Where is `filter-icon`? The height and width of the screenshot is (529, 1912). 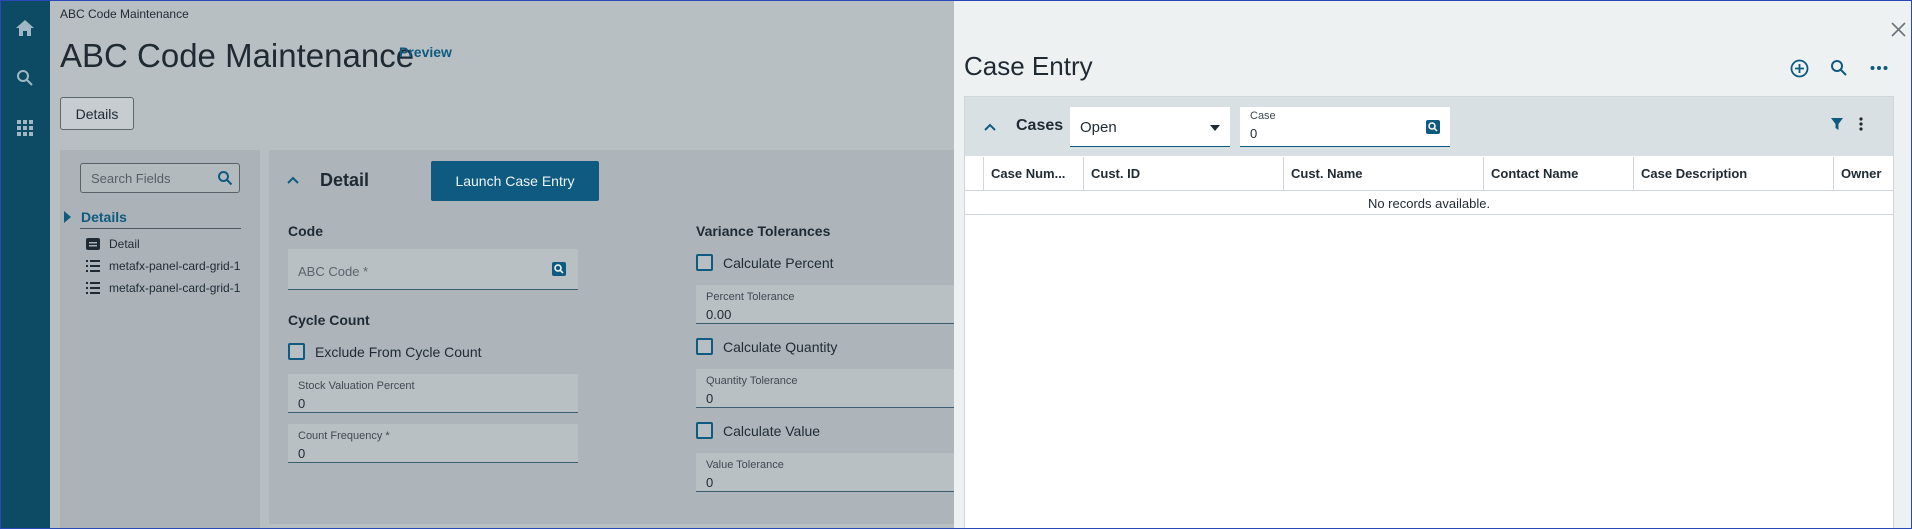 filter-icon is located at coordinates (1837, 126).